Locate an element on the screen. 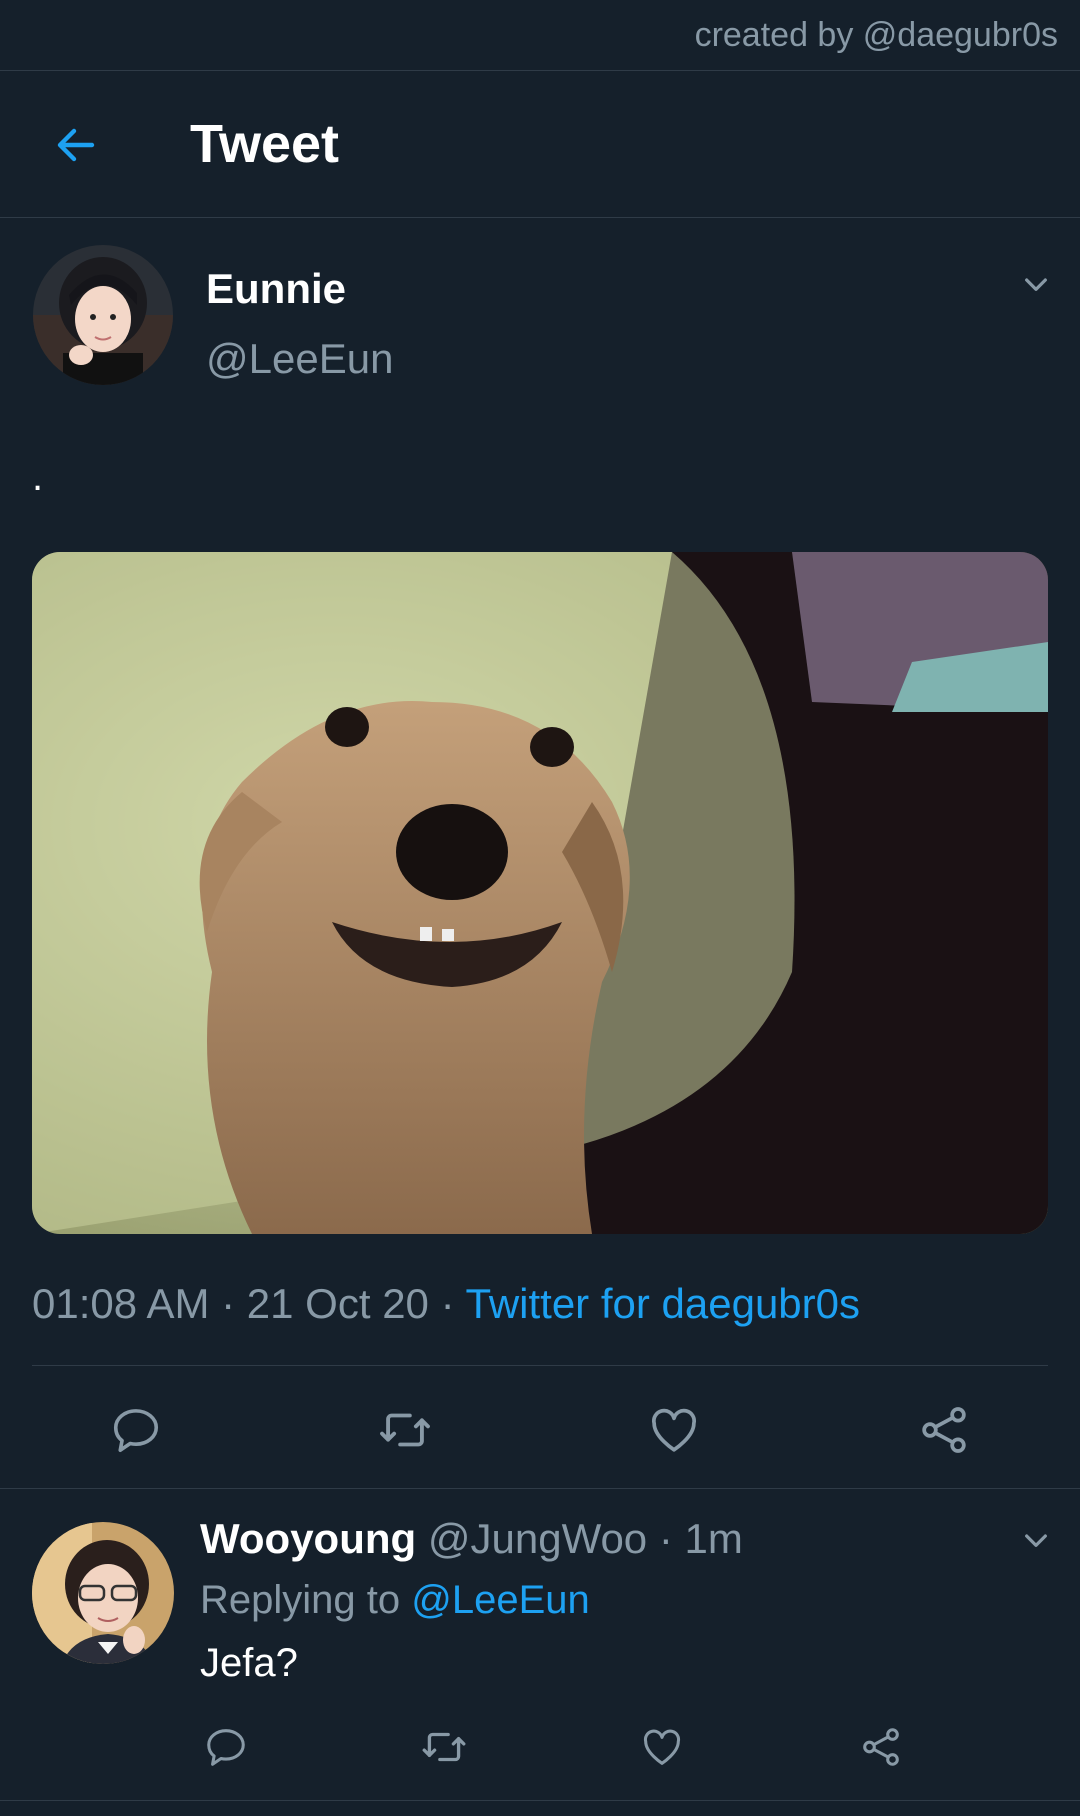  back-arrow-icon is located at coordinates (76, 145).